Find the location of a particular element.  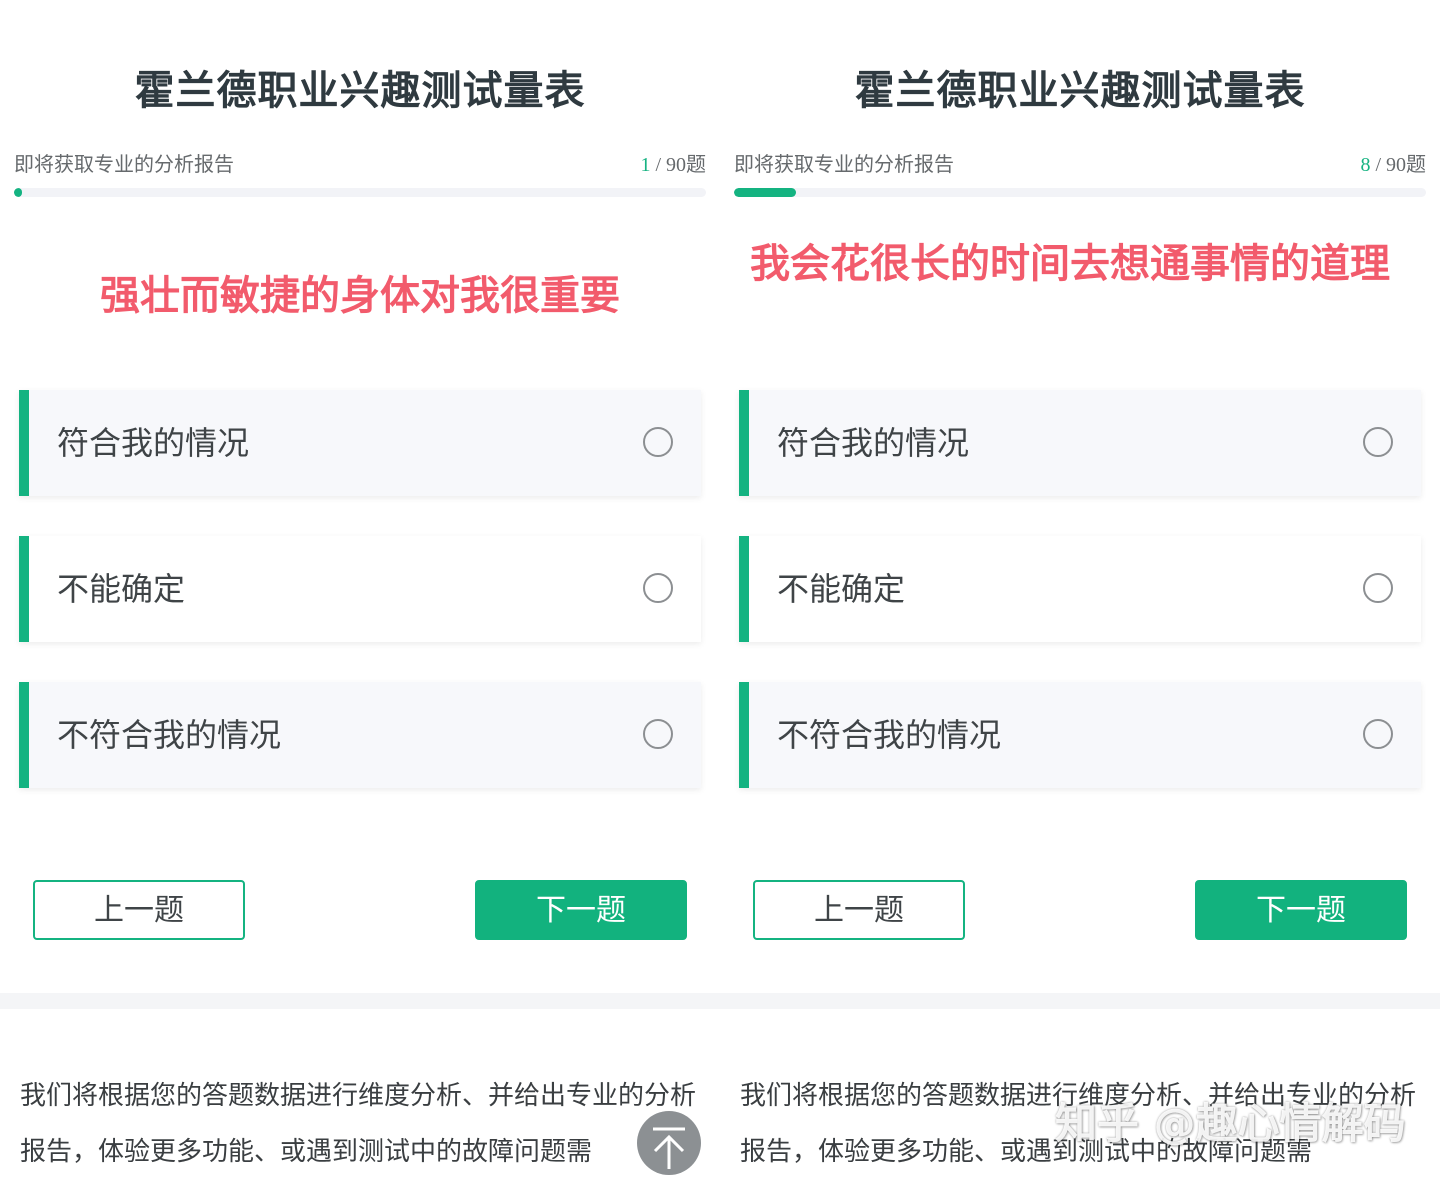

watermark: 知乎 @趣心情解码 is located at coordinates (1230, 1123).